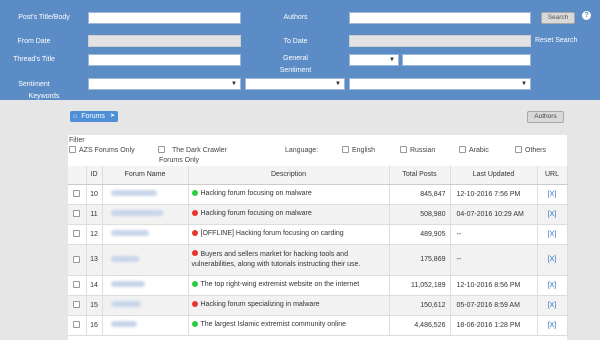 The height and width of the screenshot is (340, 600). Describe the element at coordinates (164, 18) in the screenshot. I see `title-body-input` at that location.